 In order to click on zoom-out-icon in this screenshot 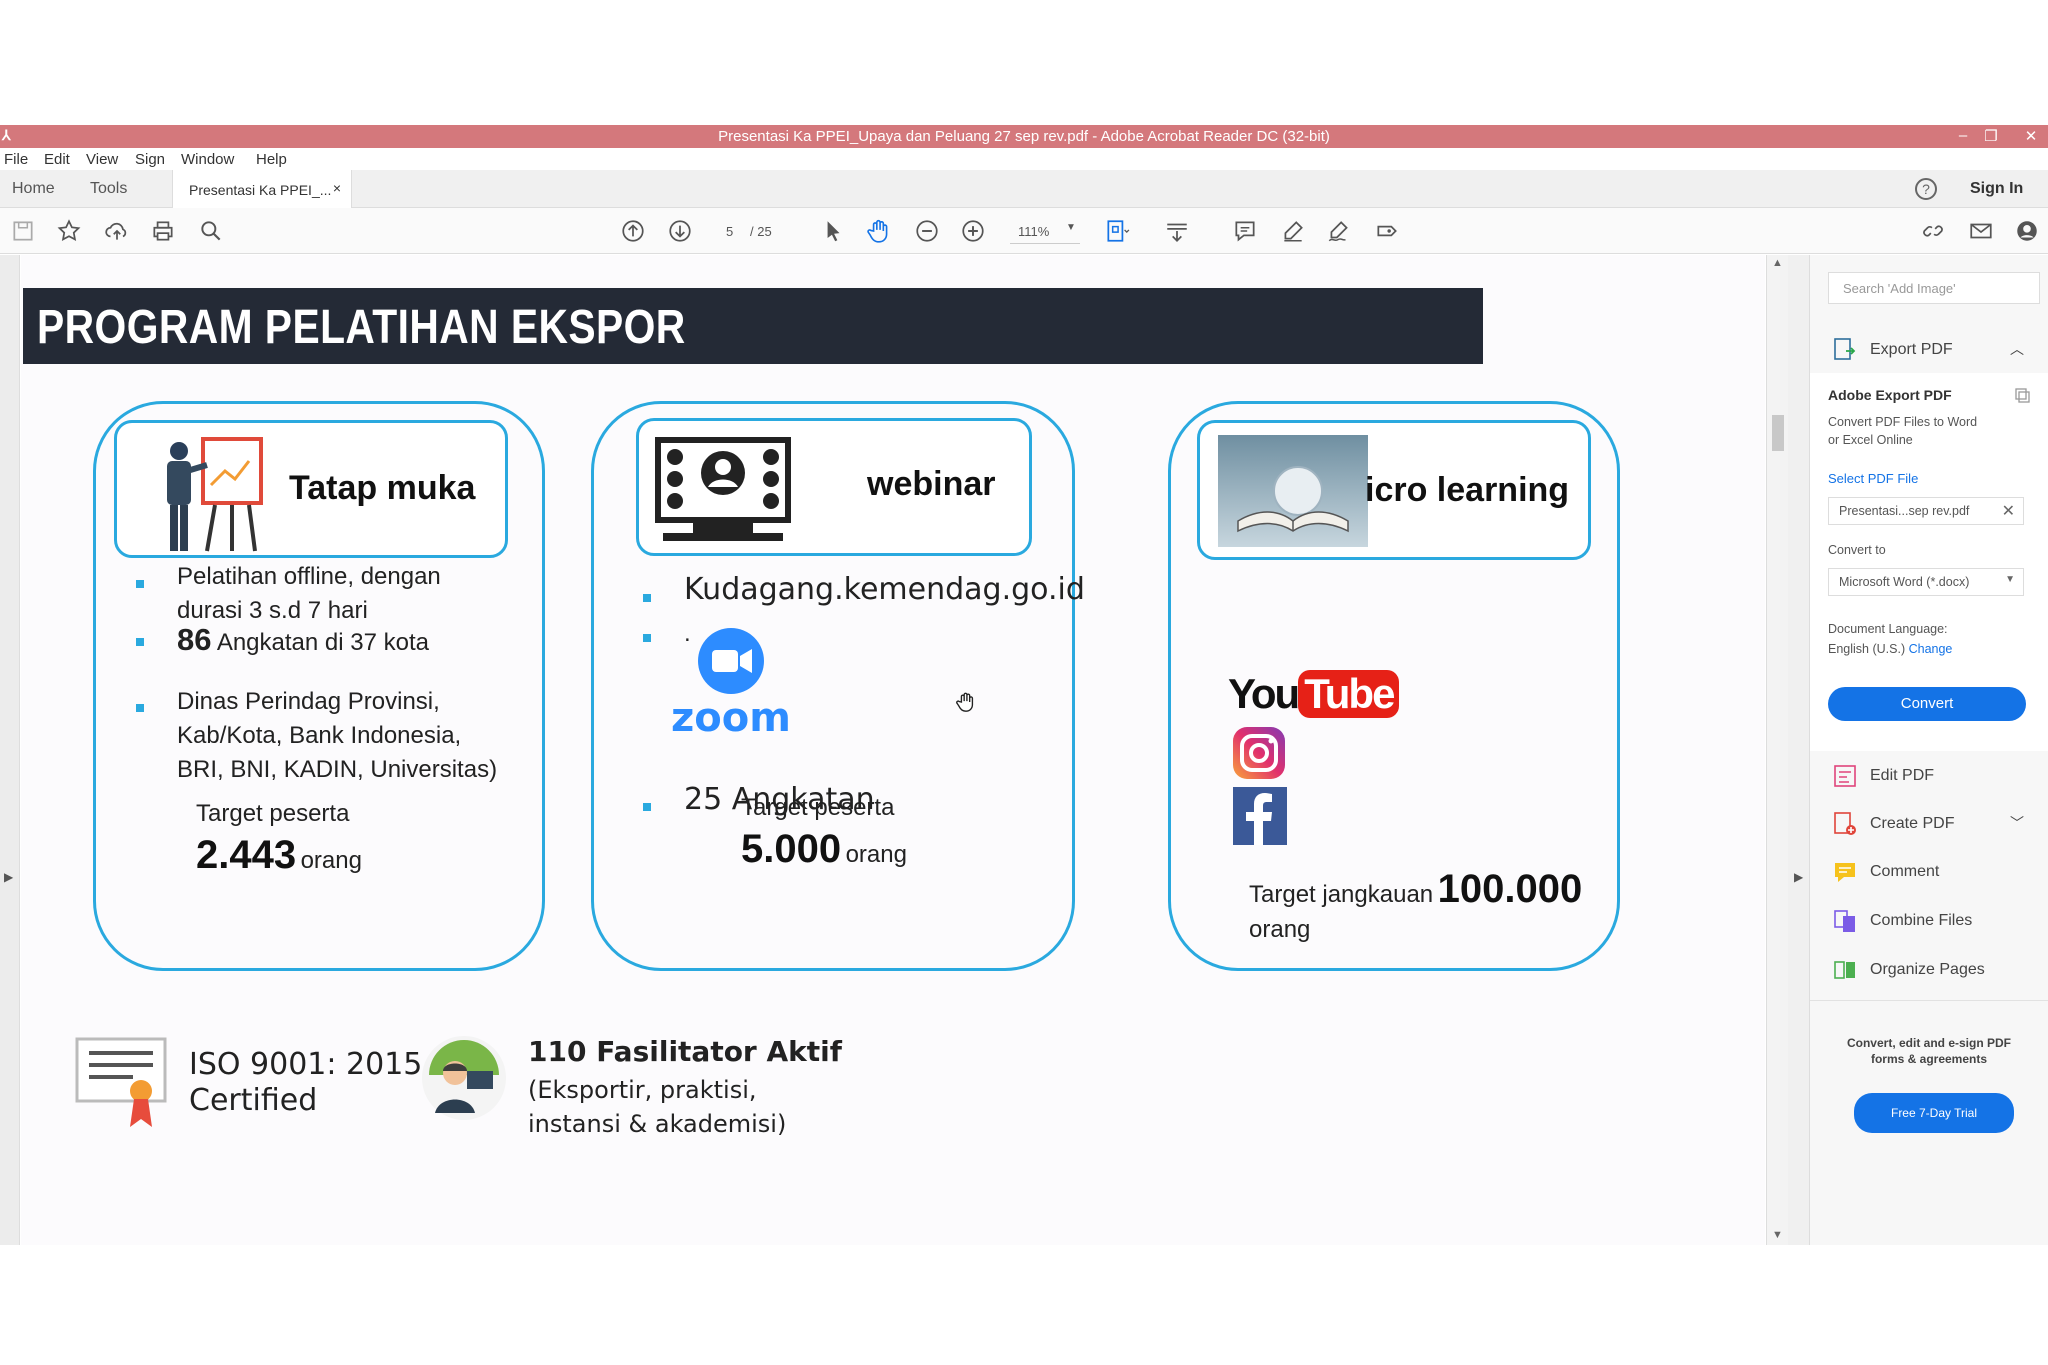, I will do `click(927, 231)`.